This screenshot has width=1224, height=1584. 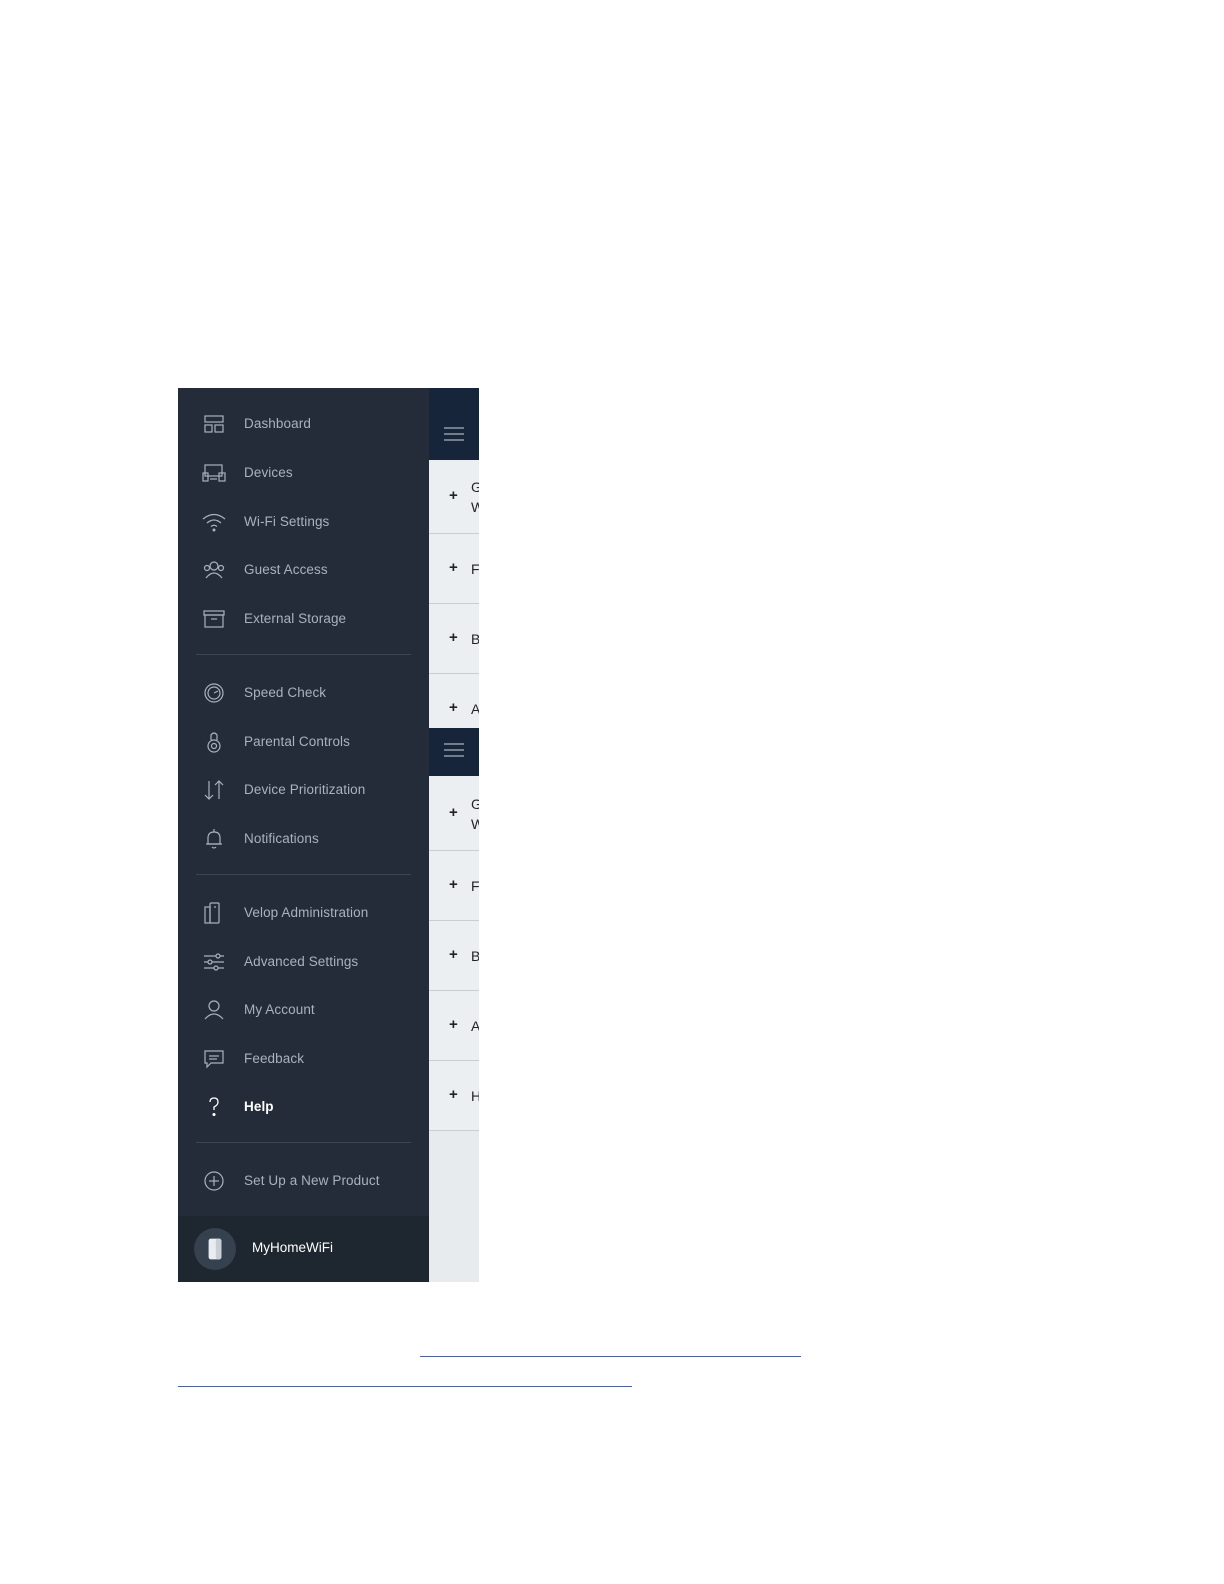 I want to click on sidebar-item-dashboard: Dashboard, so click(x=303, y=423).